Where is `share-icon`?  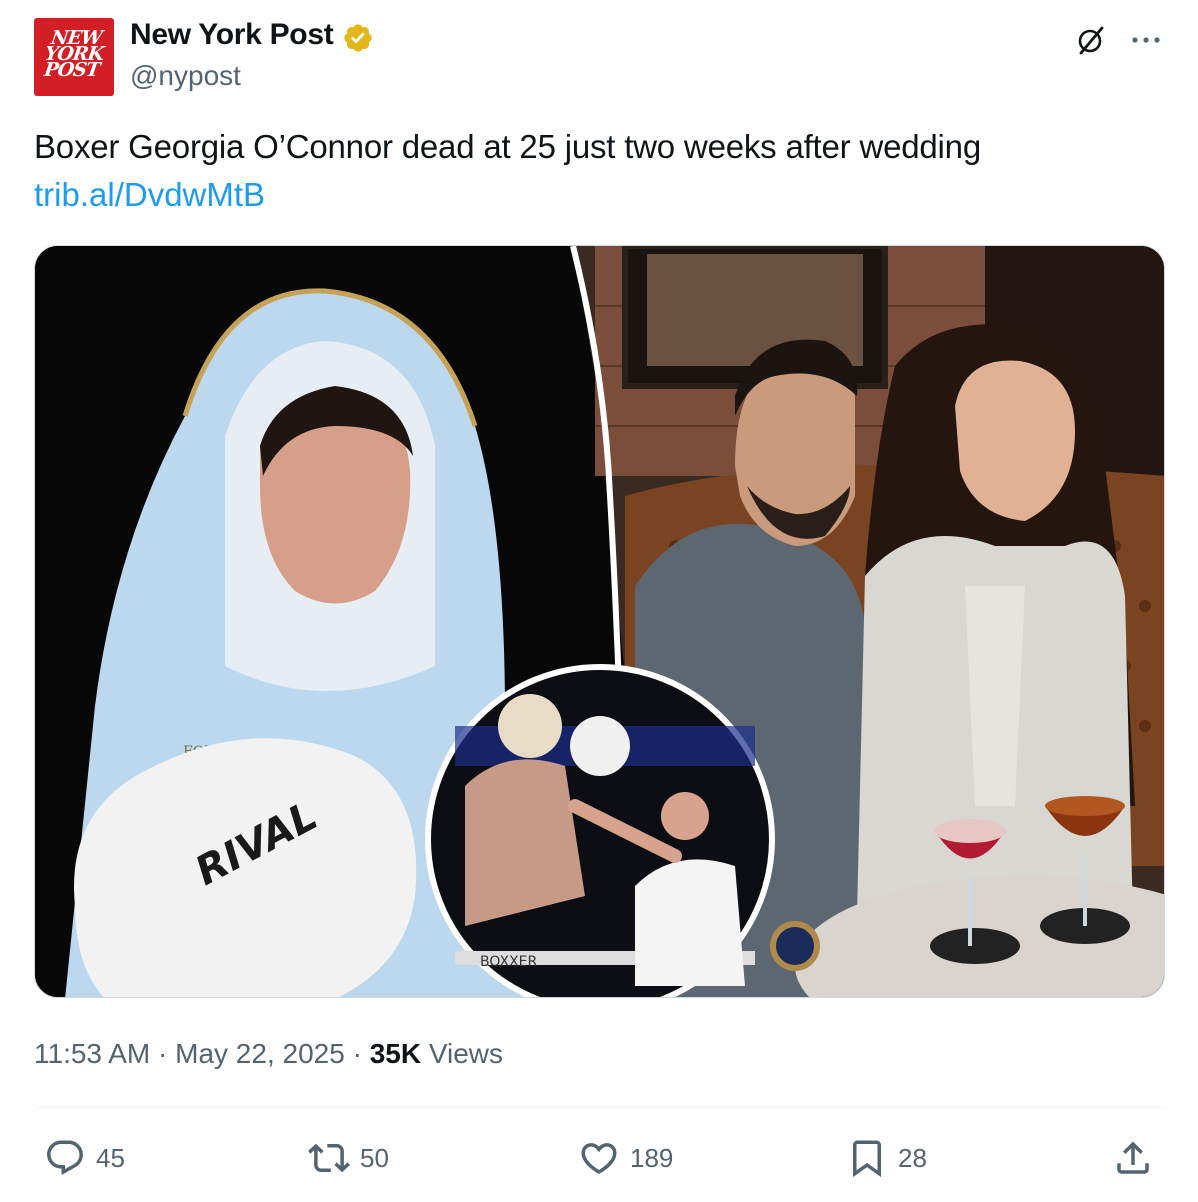 share-icon is located at coordinates (1133, 1157).